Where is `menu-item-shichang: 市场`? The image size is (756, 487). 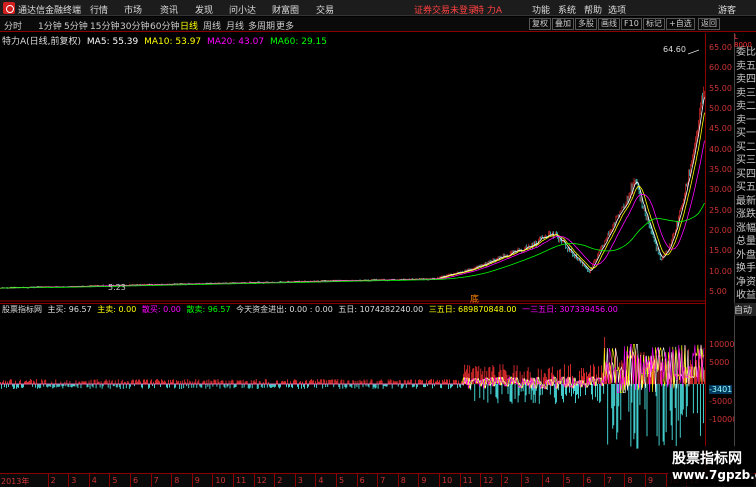 menu-item-shichang: 市场 is located at coordinates (133, 9).